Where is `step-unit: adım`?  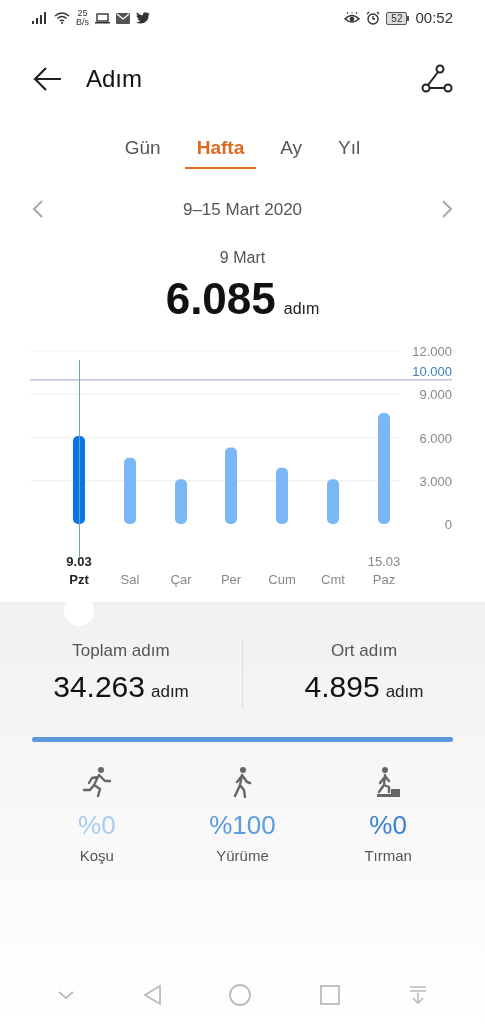 step-unit: adım is located at coordinates (301, 309).